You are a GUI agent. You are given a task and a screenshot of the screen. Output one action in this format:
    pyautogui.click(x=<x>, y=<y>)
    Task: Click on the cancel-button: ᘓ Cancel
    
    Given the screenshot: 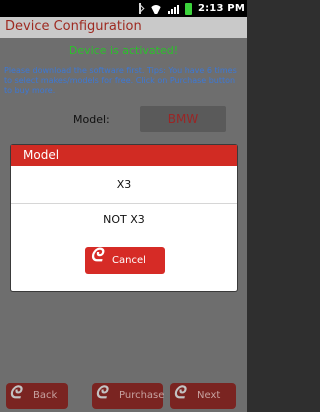 What is the action you would take?
    pyautogui.click(x=125, y=259)
    